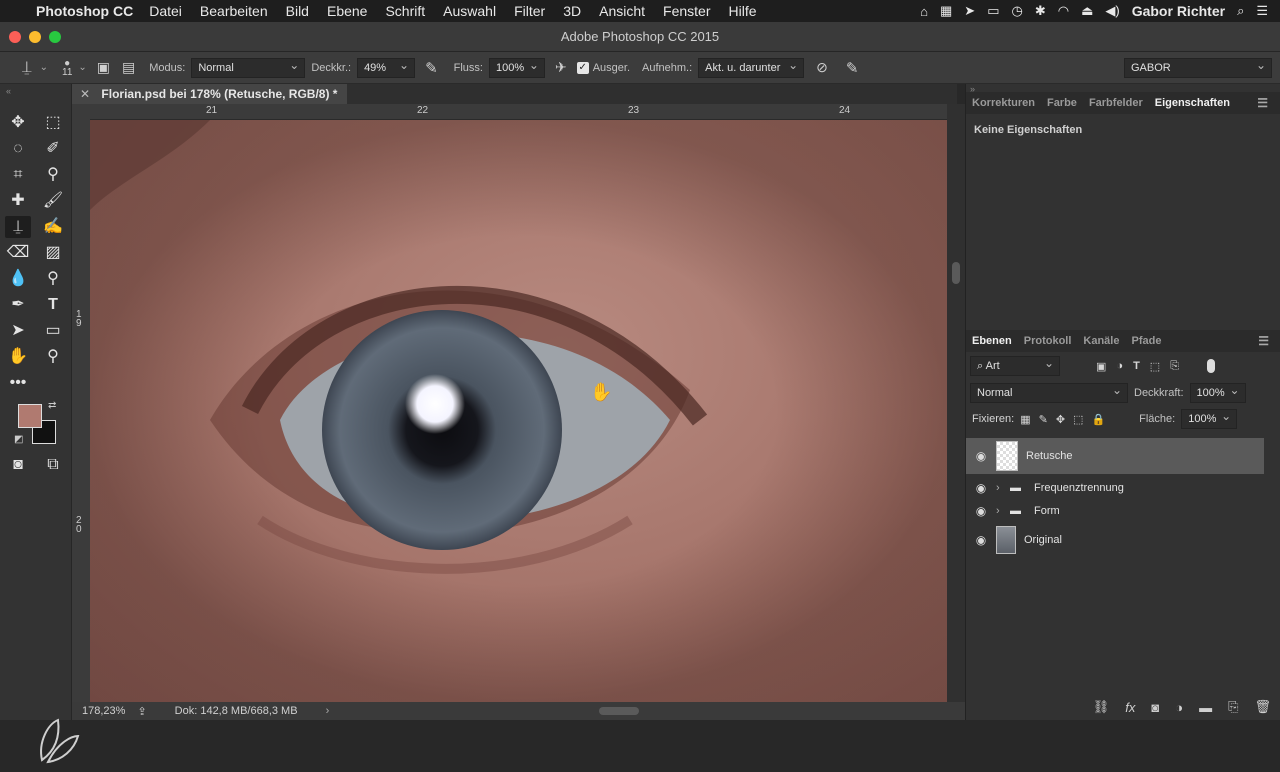  What do you see at coordinates (30, 416) in the screenshot?
I see `foreground-color-swatch` at bounding box center [30, 416].